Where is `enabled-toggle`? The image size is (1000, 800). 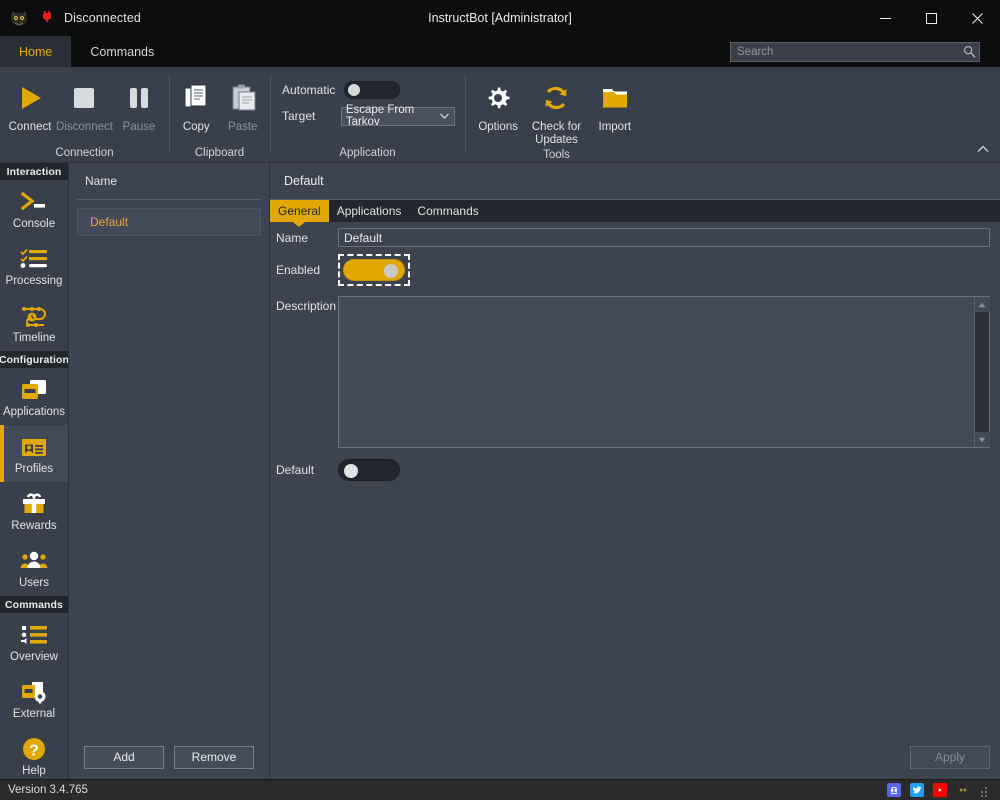
enabled-toggle is located at coordinates (374, 270).